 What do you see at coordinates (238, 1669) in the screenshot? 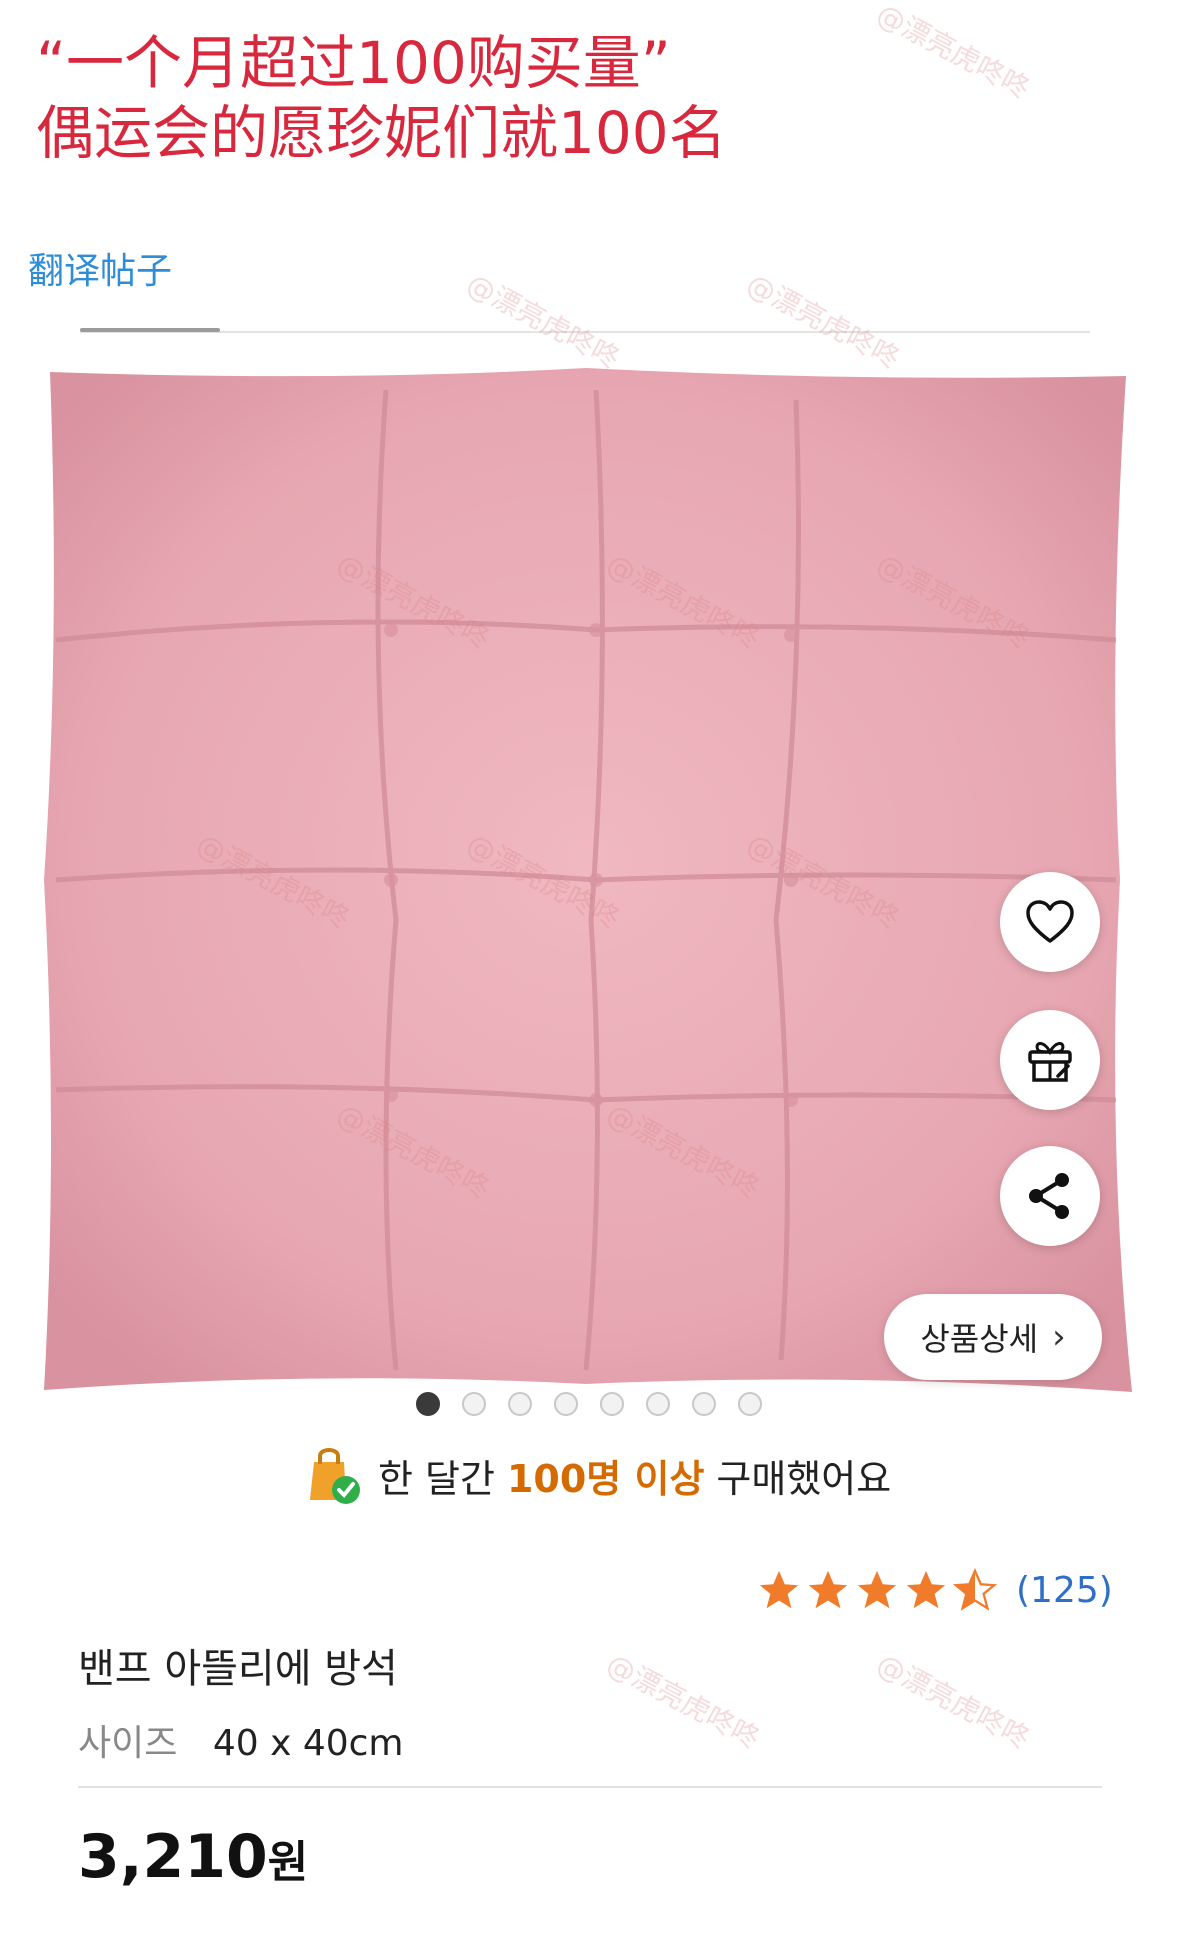
I see `product-name: 밴프 아뜰리에 방석` at bounding box center [238, 1669].